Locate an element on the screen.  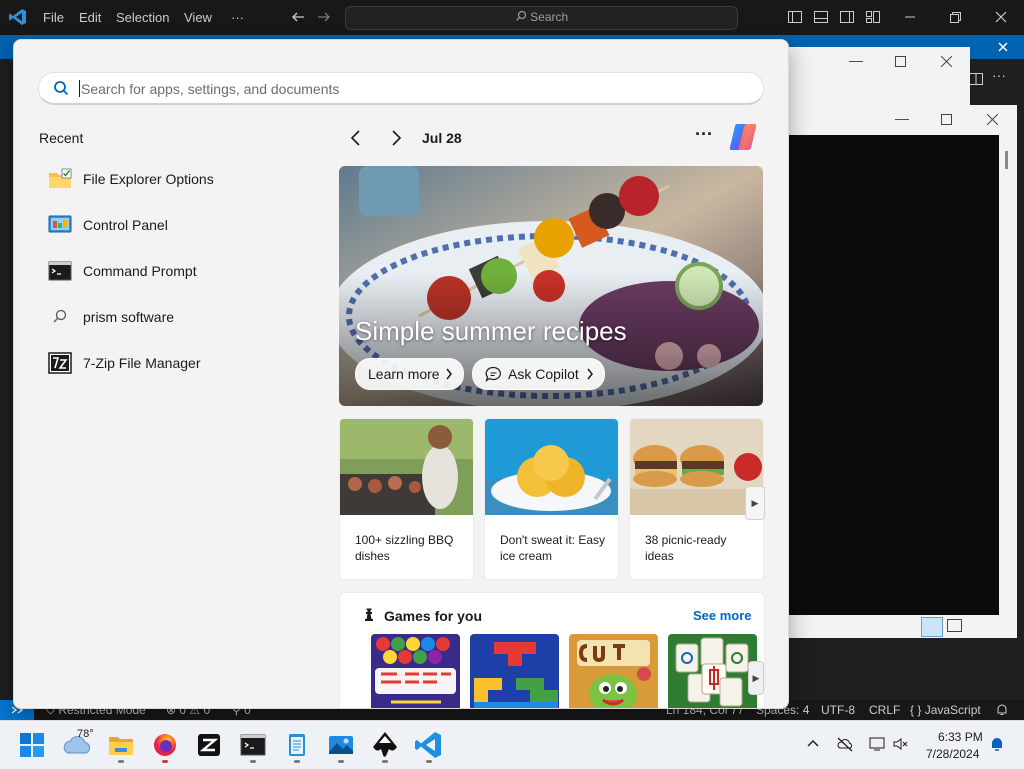
back-arrow-icon is located at coordinates (298, 17).